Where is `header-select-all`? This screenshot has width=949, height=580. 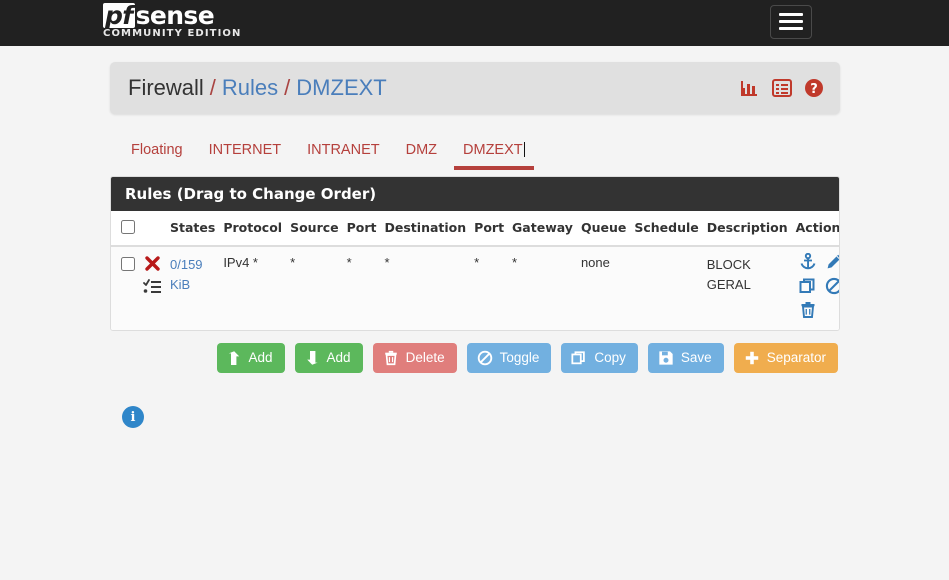
header-select-all is located at coordinates (125, 229).